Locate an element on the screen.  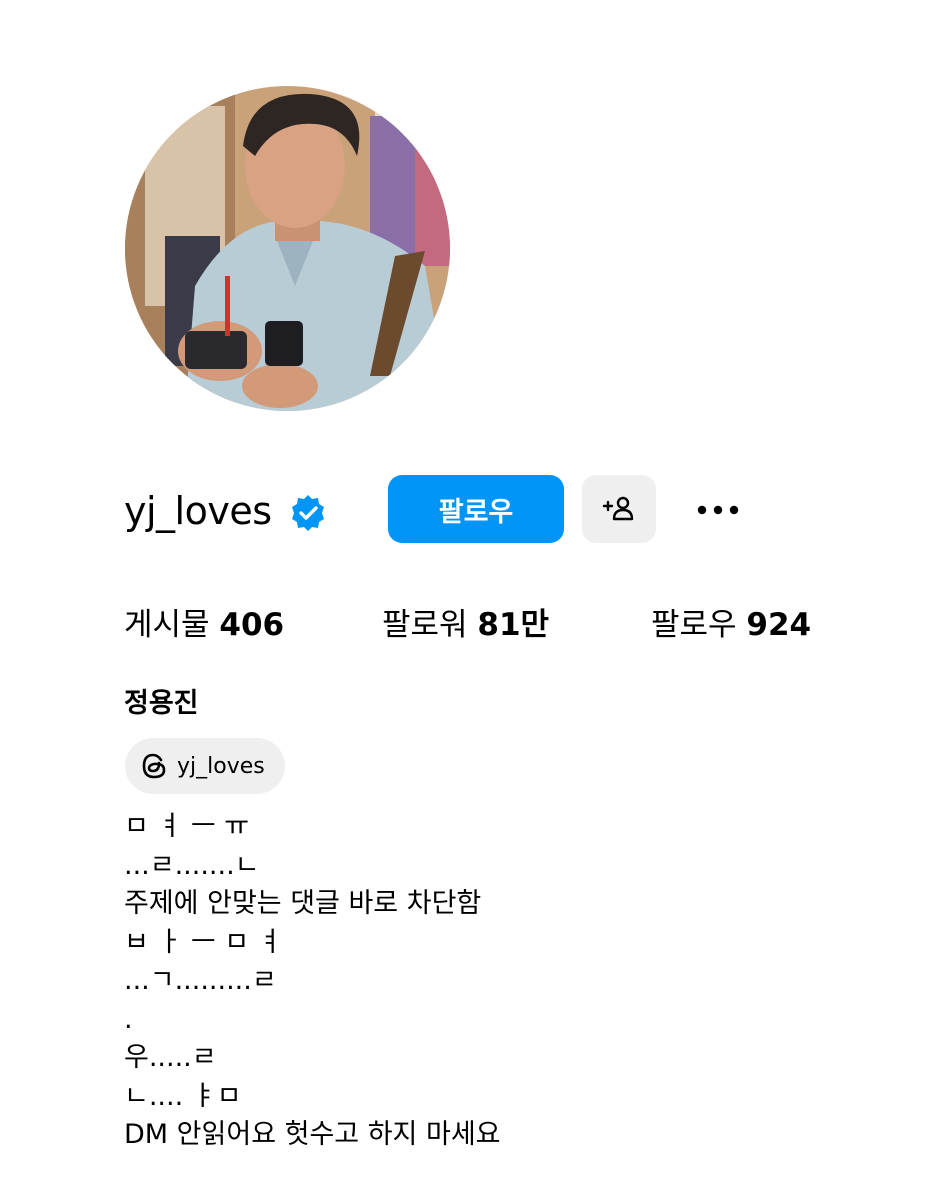
following-count: 팔로우 924 is located at coordinates (731, 625).